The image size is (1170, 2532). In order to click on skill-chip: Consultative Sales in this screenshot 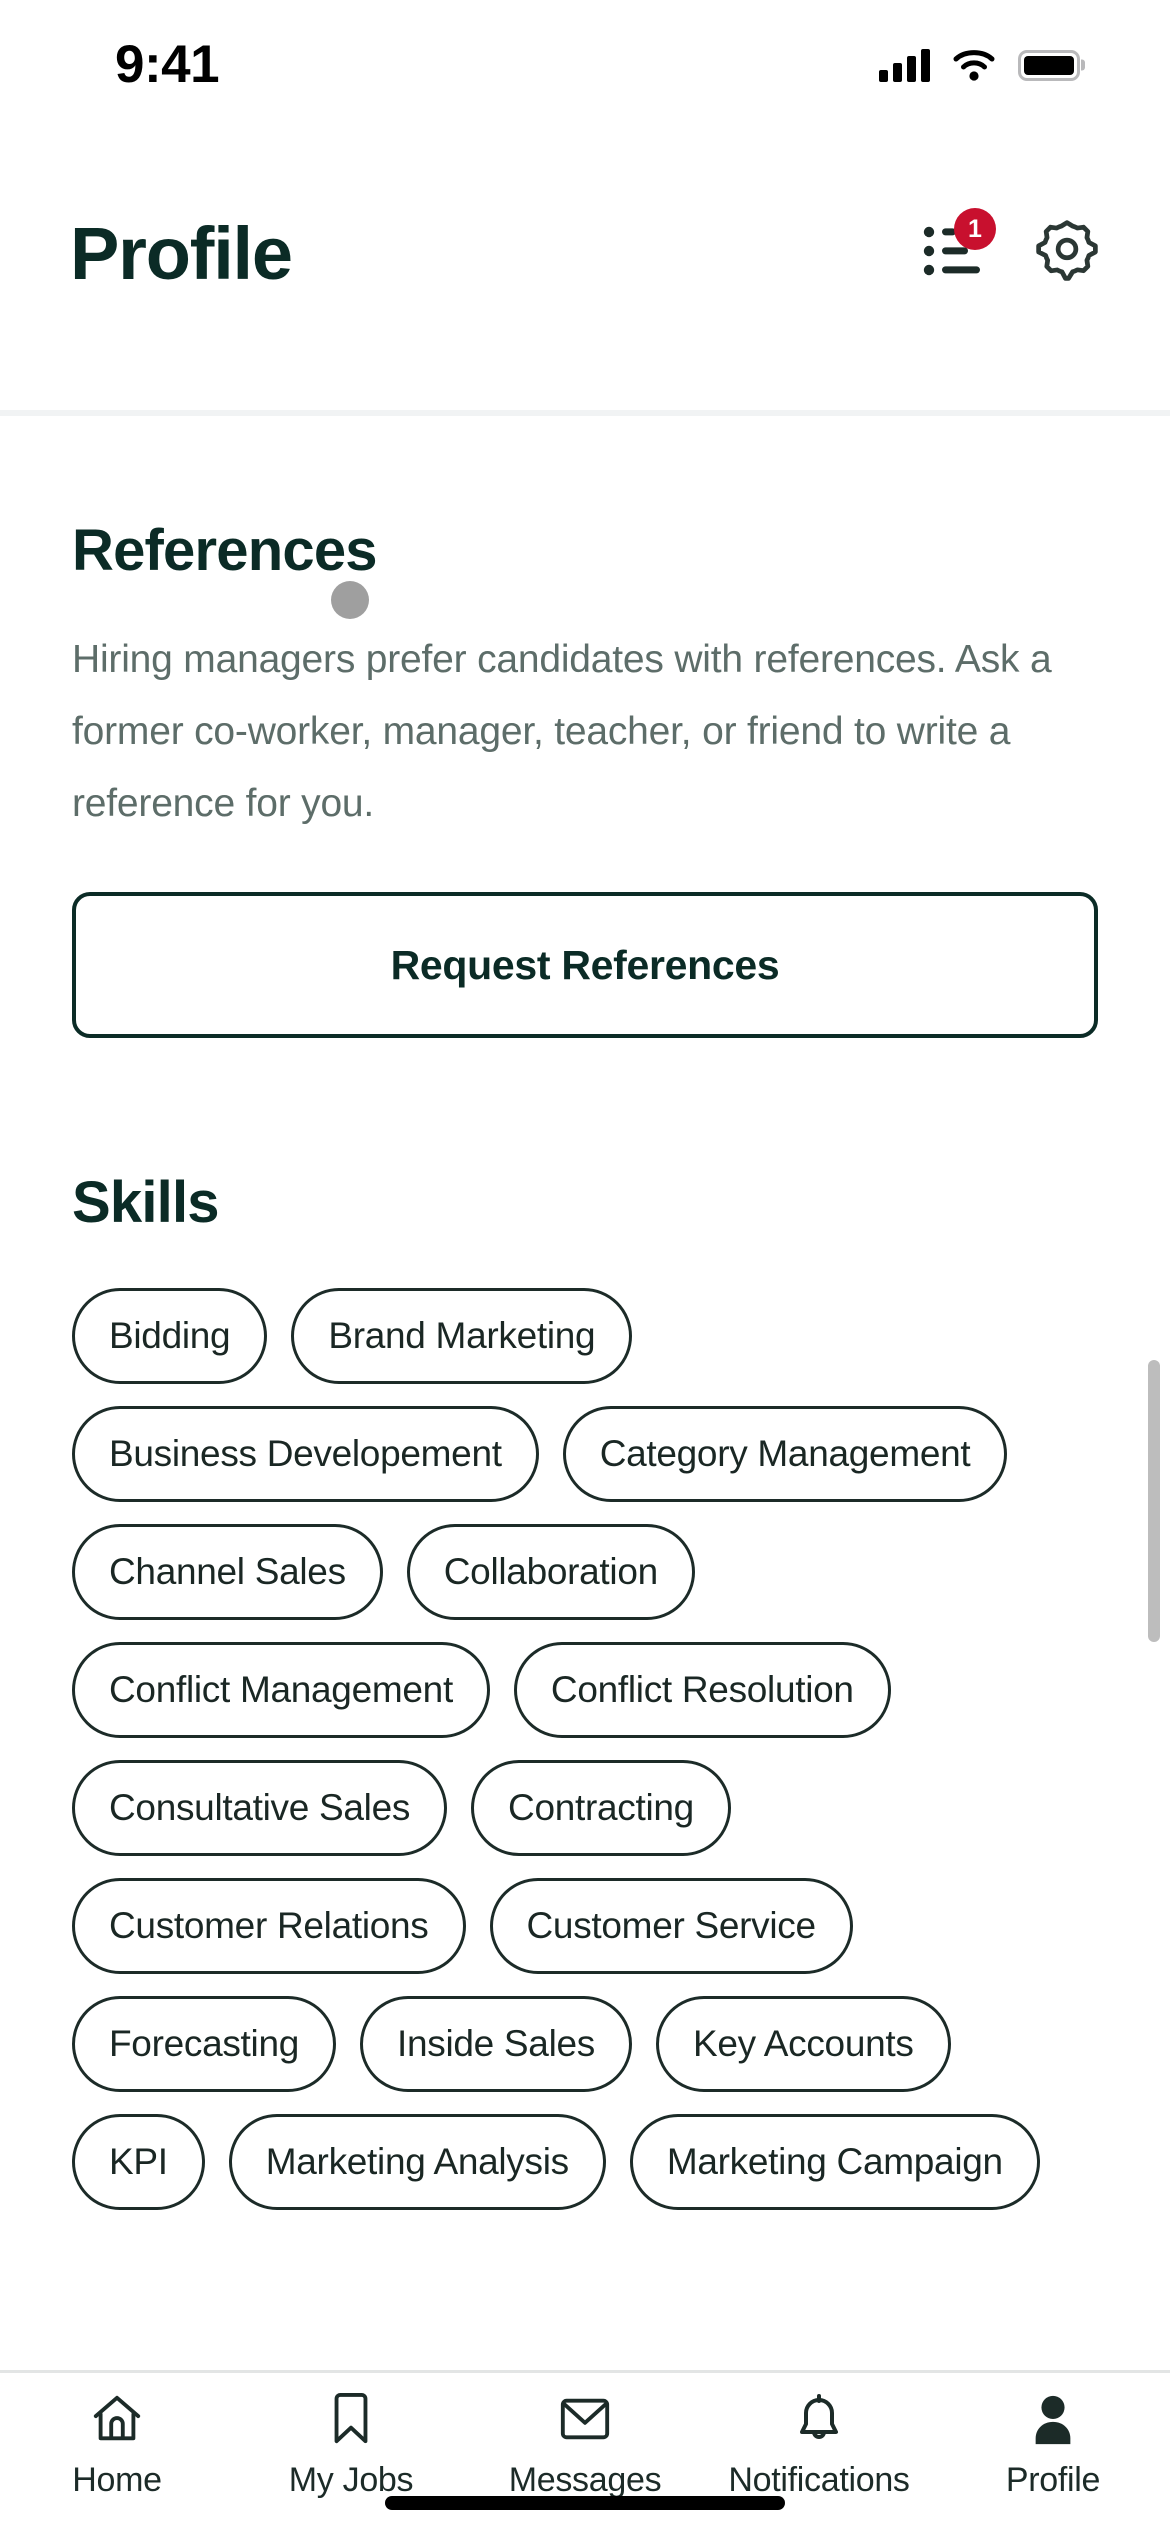, I will do `click(260, 1808)`.